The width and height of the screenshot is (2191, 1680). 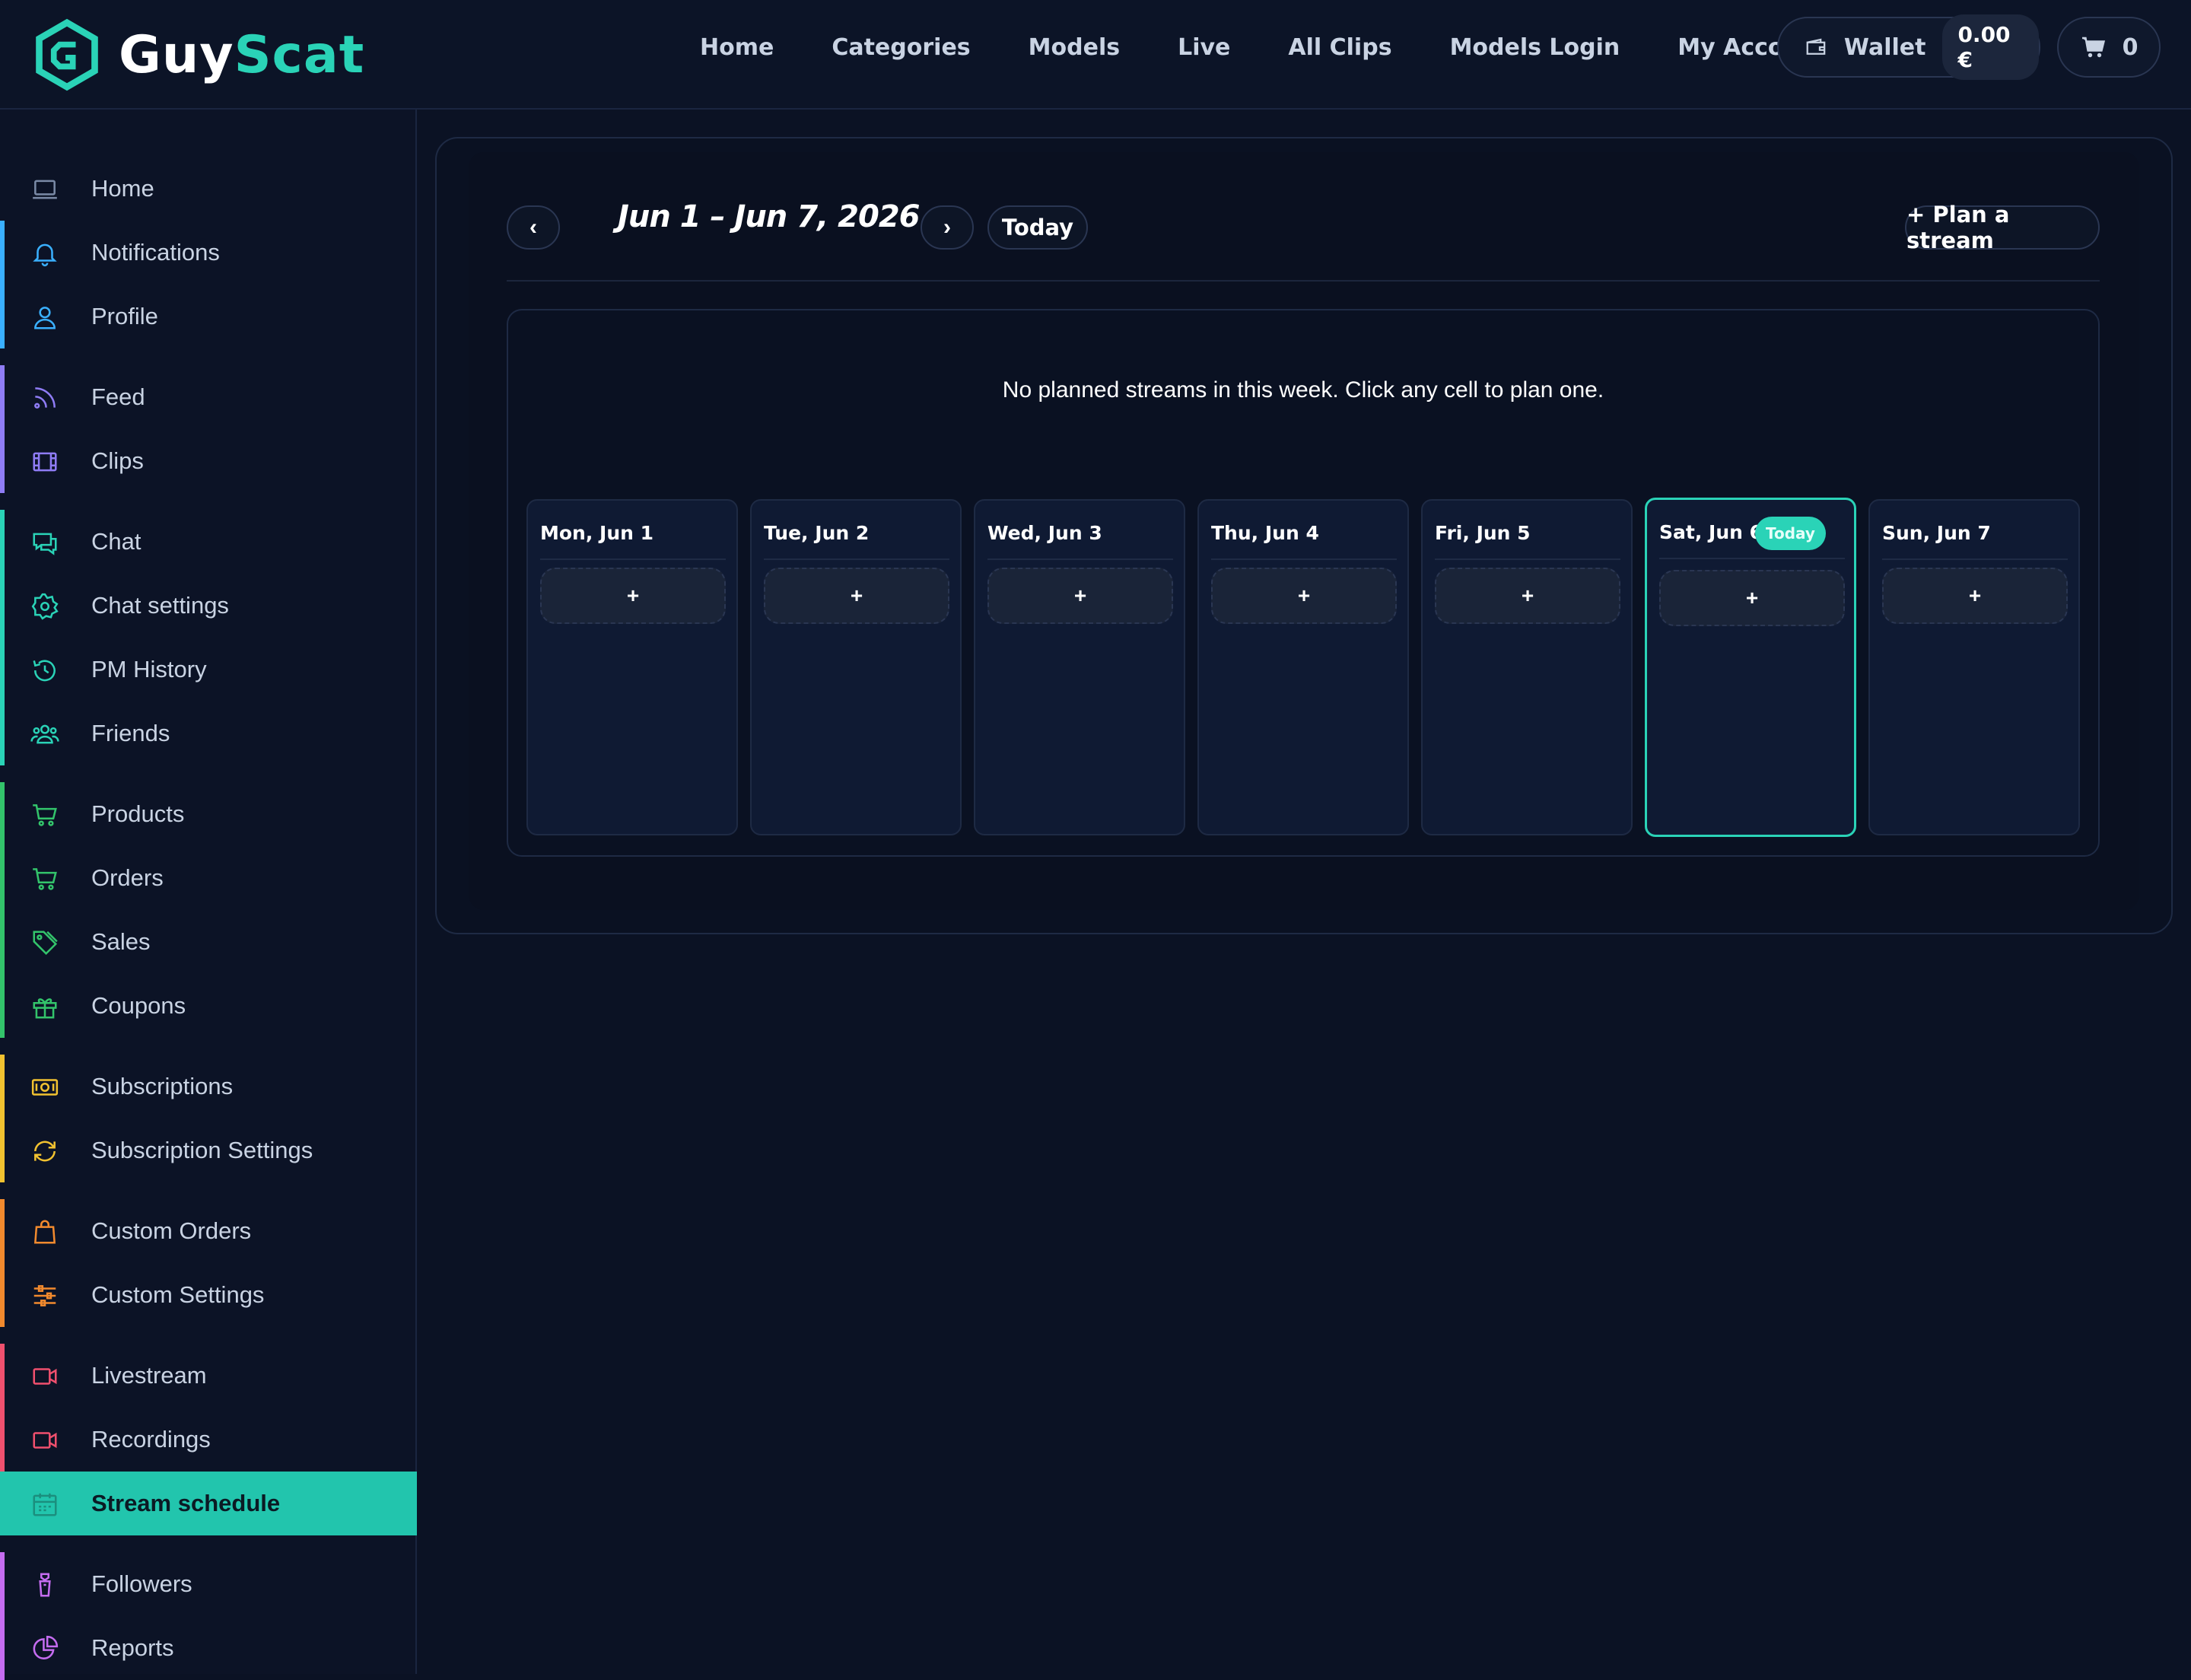 What do you see at coordinates (208, 1648) in the screenshot?
I see `sidebar-item-reports: Reports` at bounding box center [208, 1648].